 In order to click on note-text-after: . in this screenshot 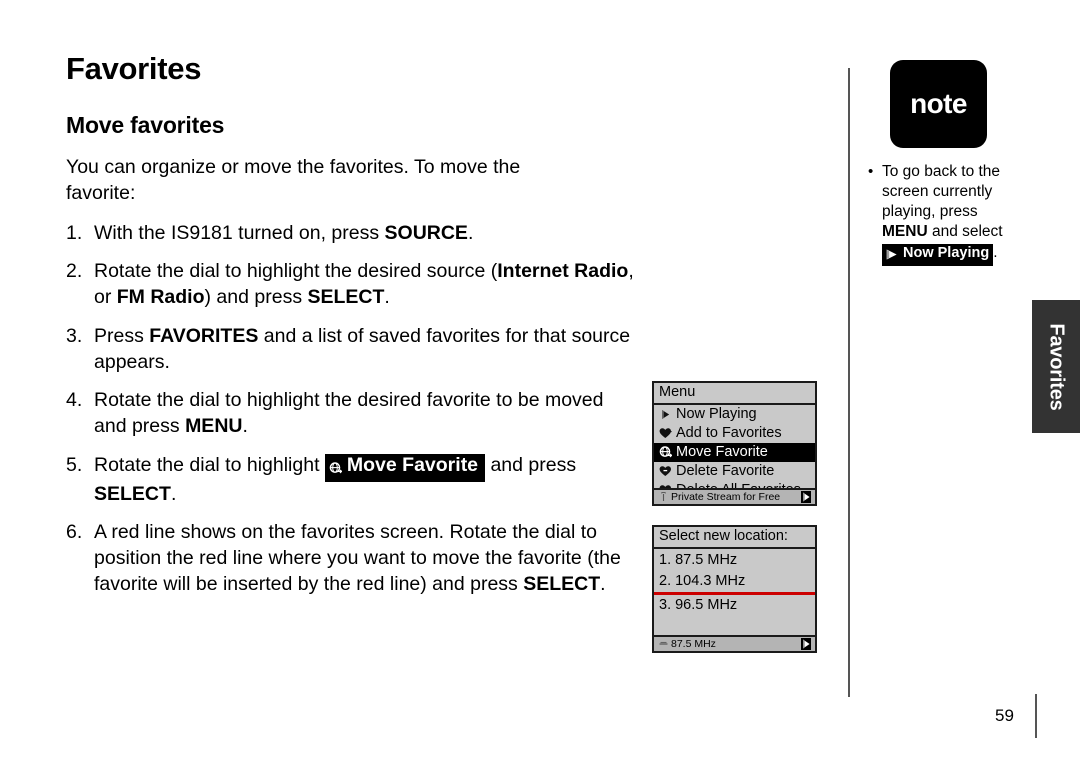, I will do `click(995, 252)`.